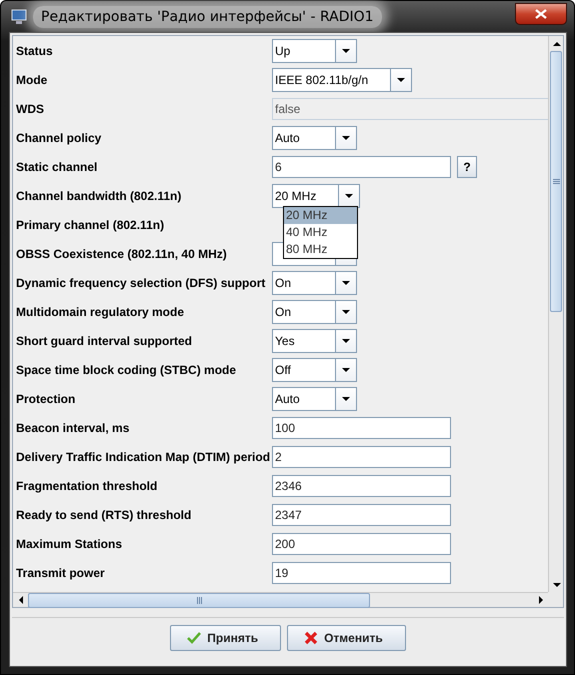 The width and height of the screenshot is (575, 675). I want to click on combo-box: Off, so click(314, 370).